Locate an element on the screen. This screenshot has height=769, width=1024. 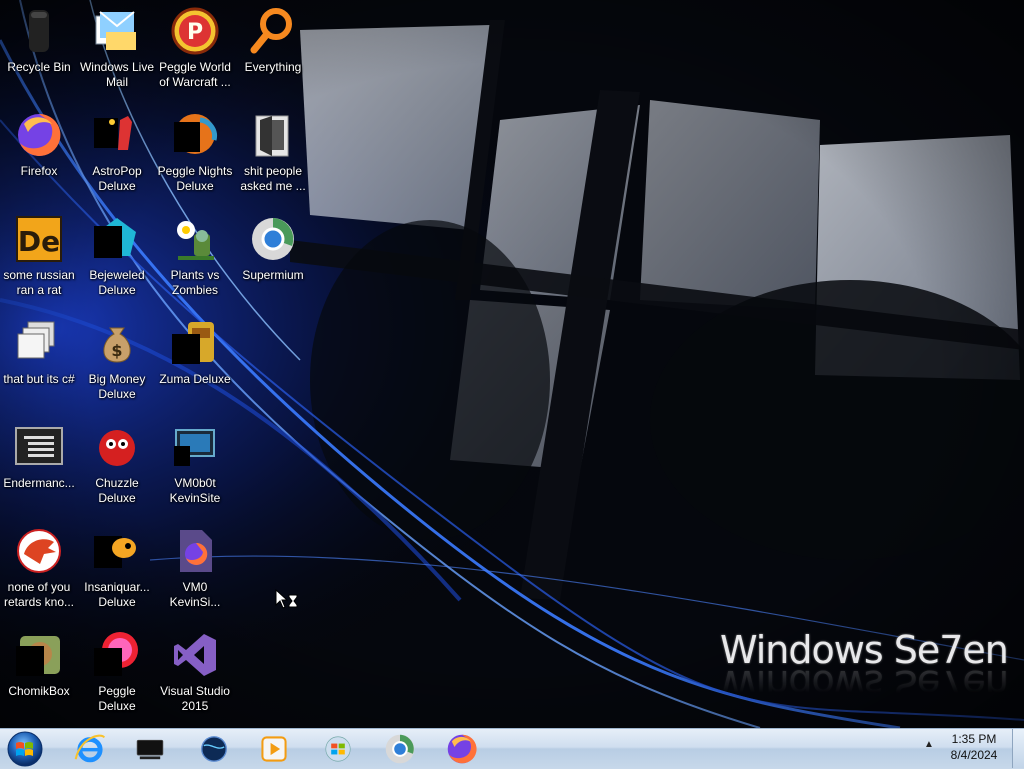
recycle-bin-icon is located at coordinates (39, 31).